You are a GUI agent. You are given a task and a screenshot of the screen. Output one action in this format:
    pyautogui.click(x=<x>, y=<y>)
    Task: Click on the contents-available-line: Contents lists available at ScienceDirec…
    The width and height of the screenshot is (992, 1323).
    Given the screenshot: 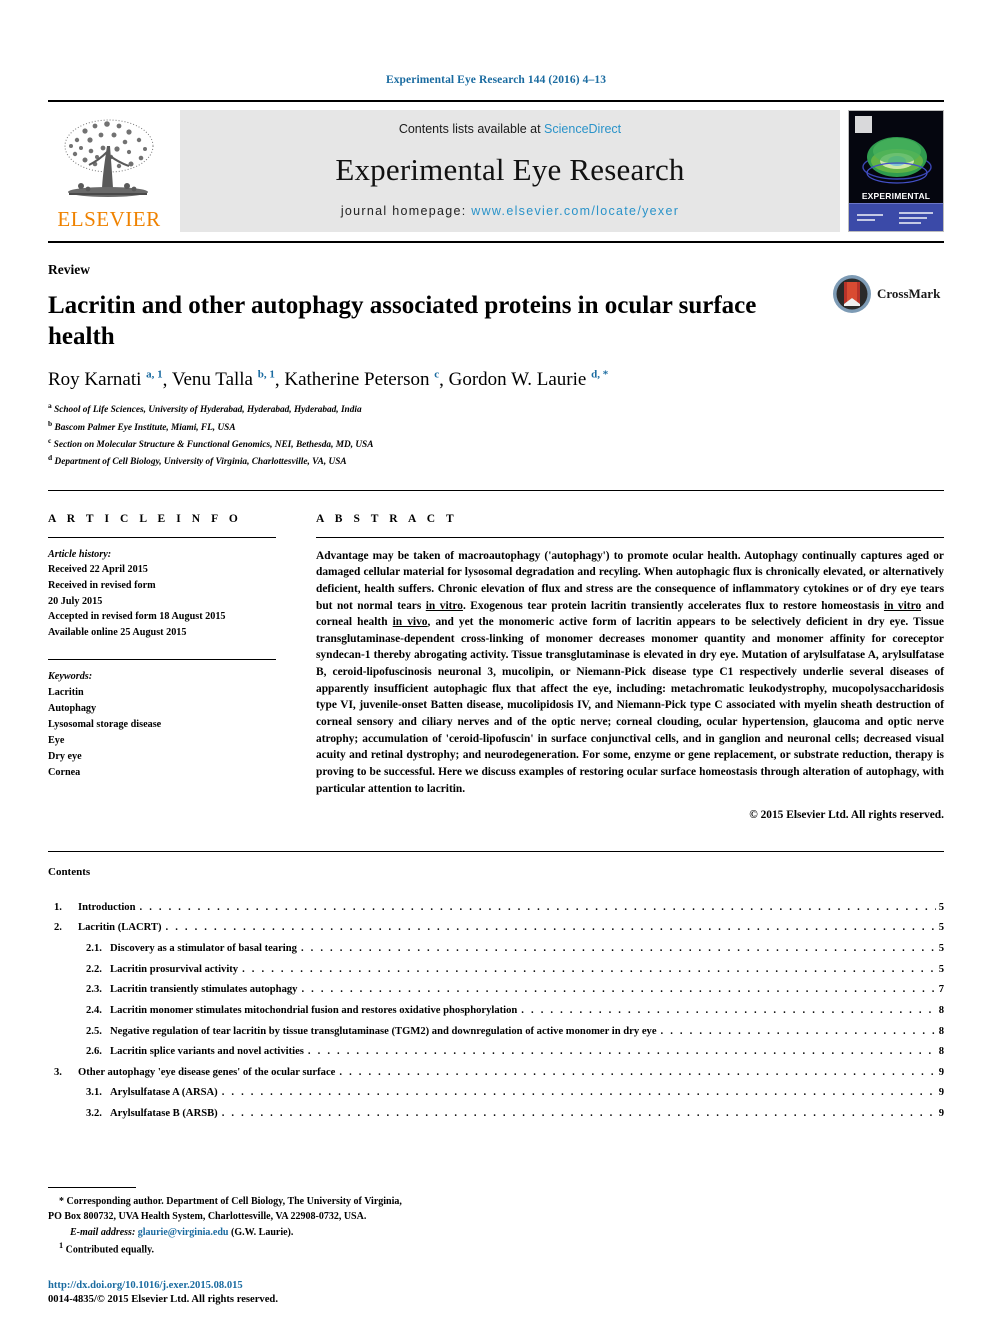 What is the action you would take?
    pyautogui.click(x=510, y=129)
    